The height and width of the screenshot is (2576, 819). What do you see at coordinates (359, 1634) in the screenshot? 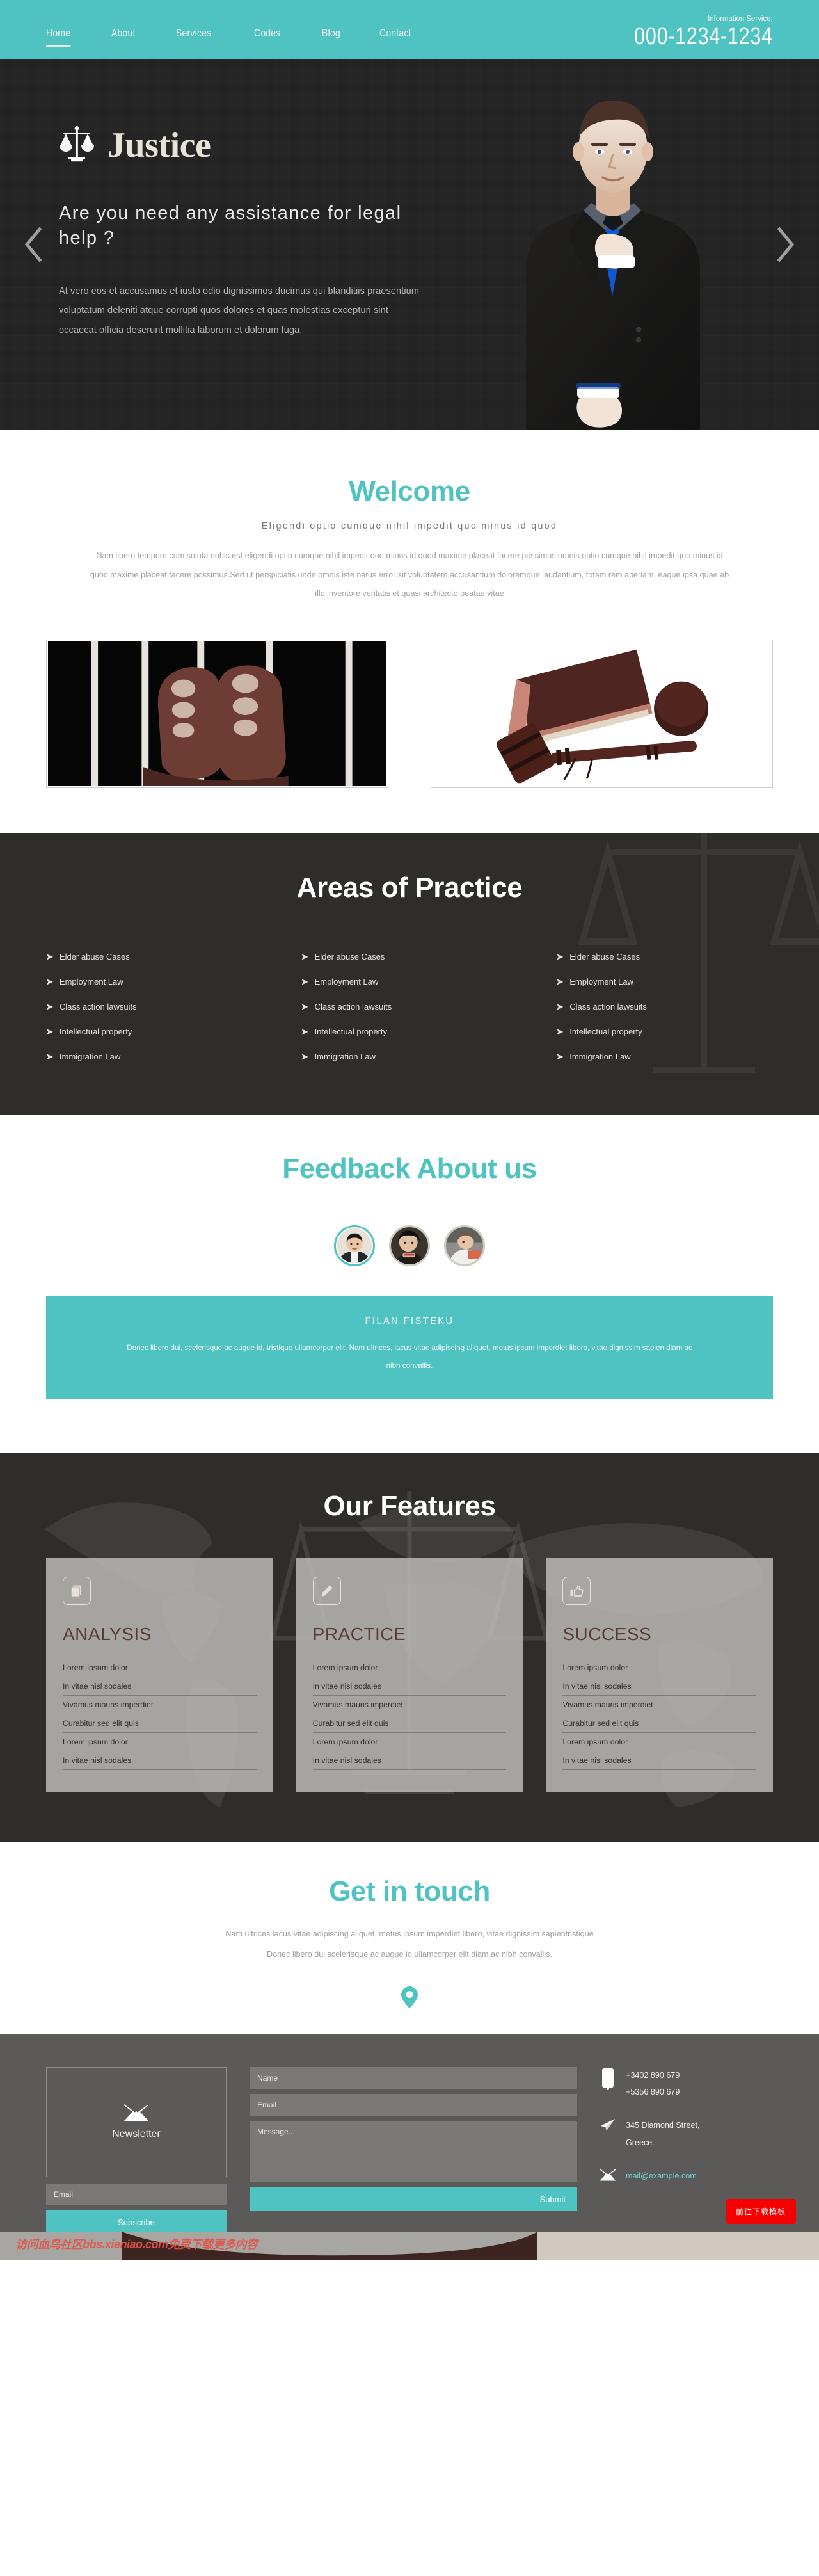
I see `feature-card-title: PRACTICE` at bounding box center [359, 1634].